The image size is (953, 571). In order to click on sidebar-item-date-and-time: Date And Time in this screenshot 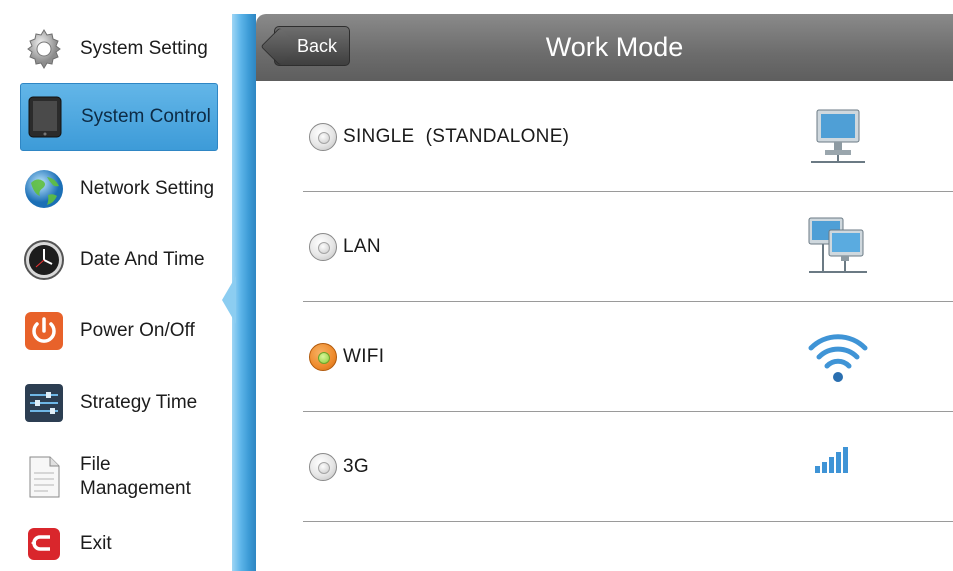, I will do `click(119, 260)`.